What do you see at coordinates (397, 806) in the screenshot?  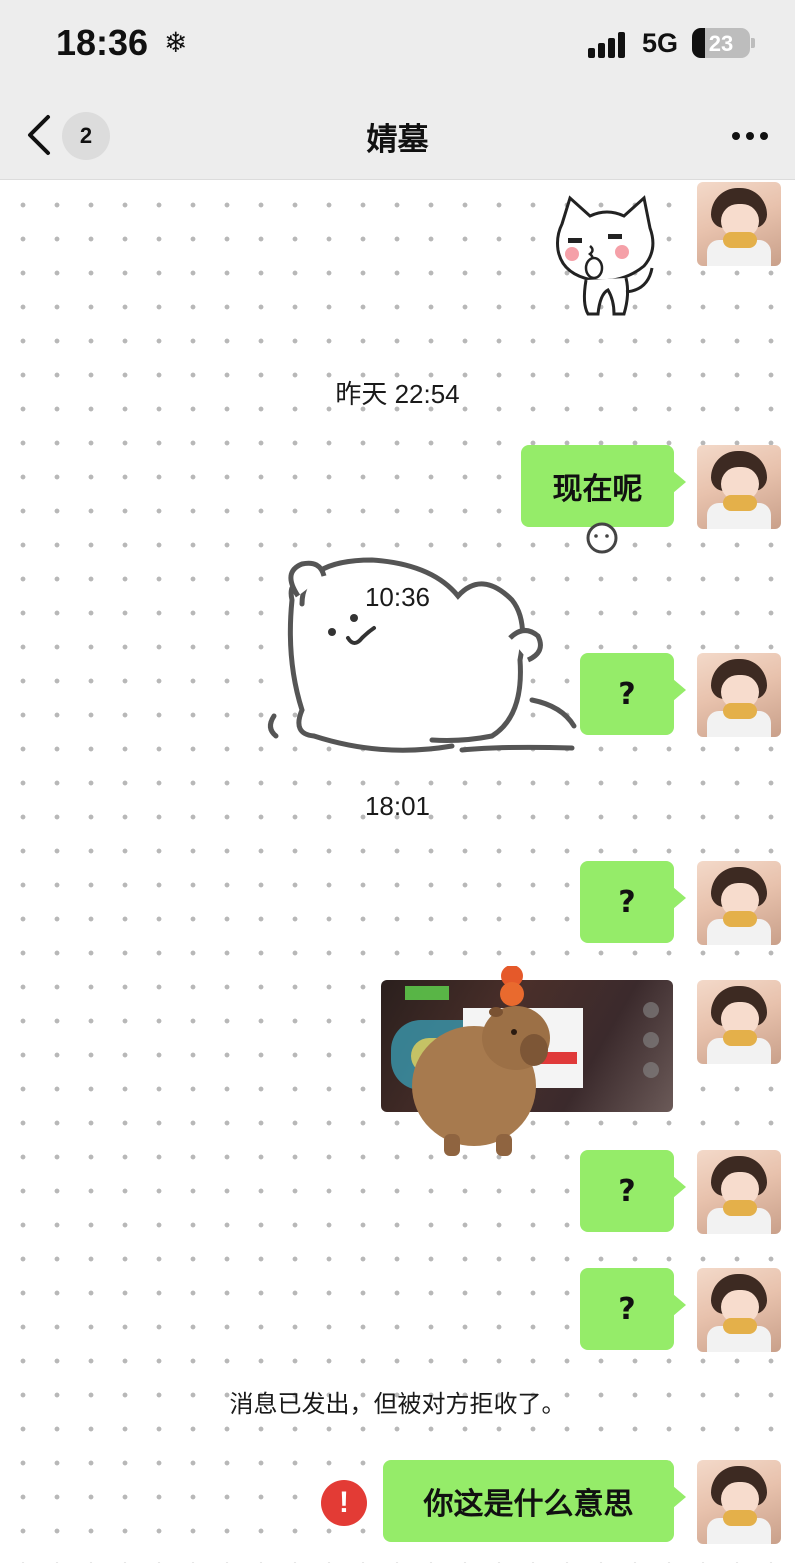 I see `timestamp: 18:01` at bounding box center [397, 806].